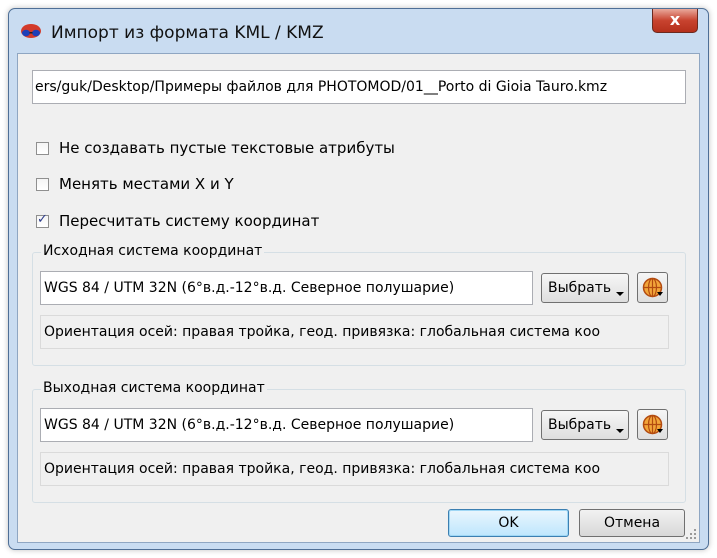 Image resolution: width=717 pixels, height=558 pixels. I want to click on close-button: x, so click(675, 21).